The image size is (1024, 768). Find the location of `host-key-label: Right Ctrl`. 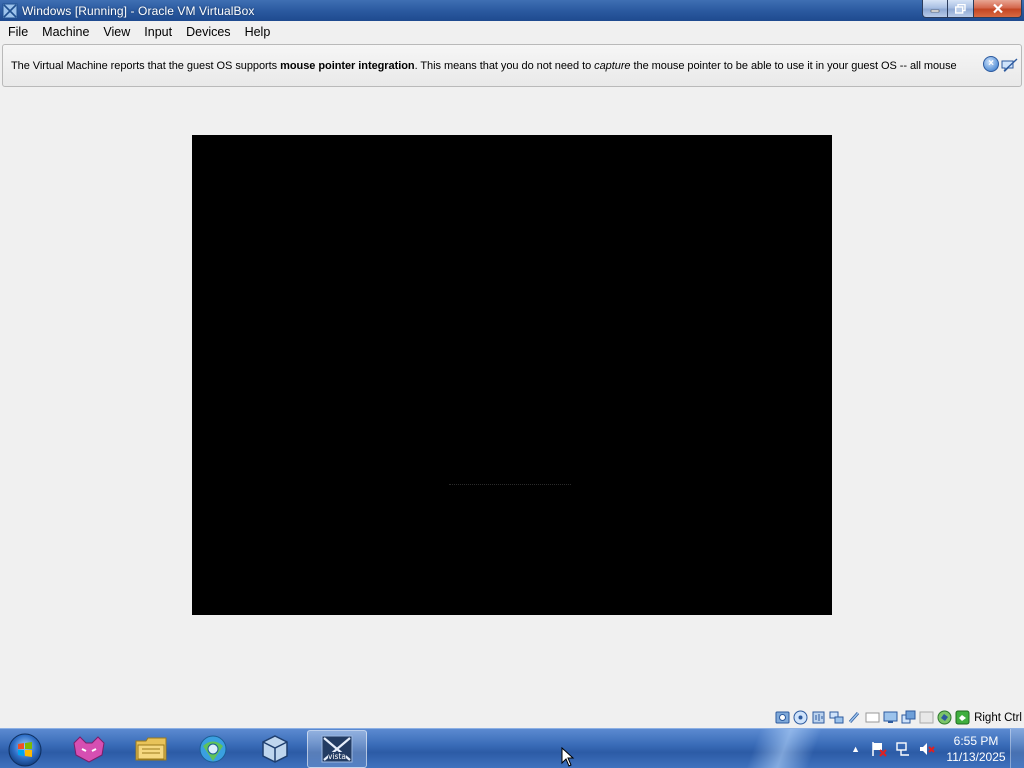

host-key-label: Right Ctrl is located at coordinates (998, 717).